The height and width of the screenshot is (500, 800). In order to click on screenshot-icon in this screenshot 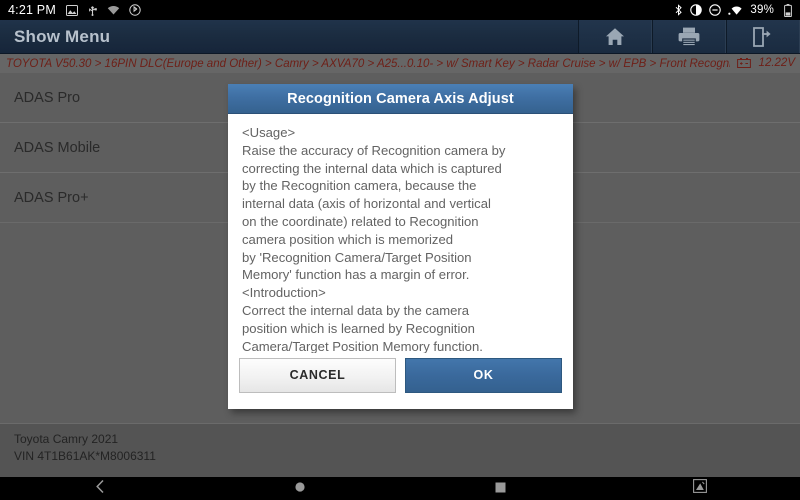, I will do `click(700, 488)`.